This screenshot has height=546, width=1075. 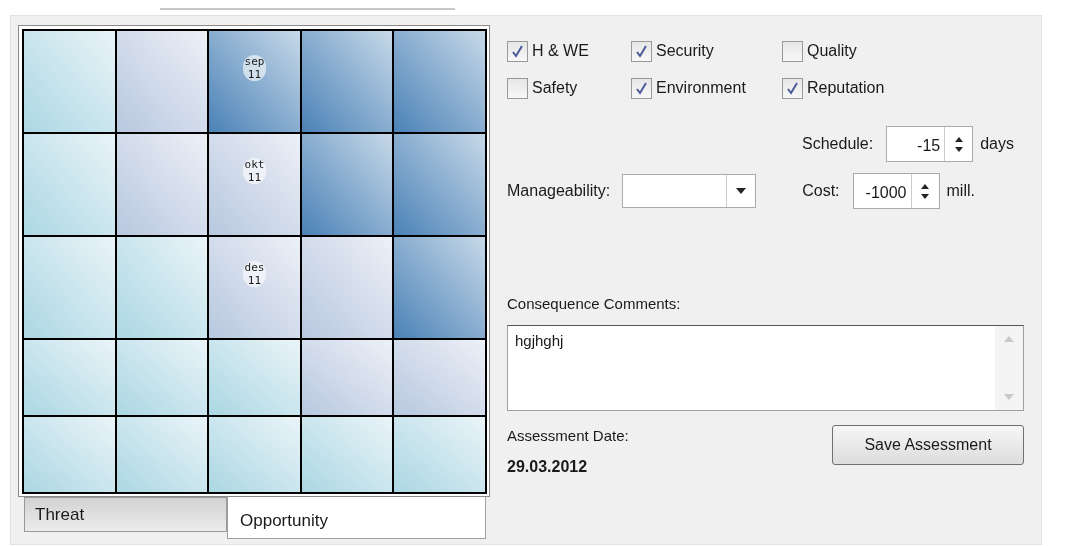 I want to click on comments-text: hgjhghj, so click(x=539, y=340).